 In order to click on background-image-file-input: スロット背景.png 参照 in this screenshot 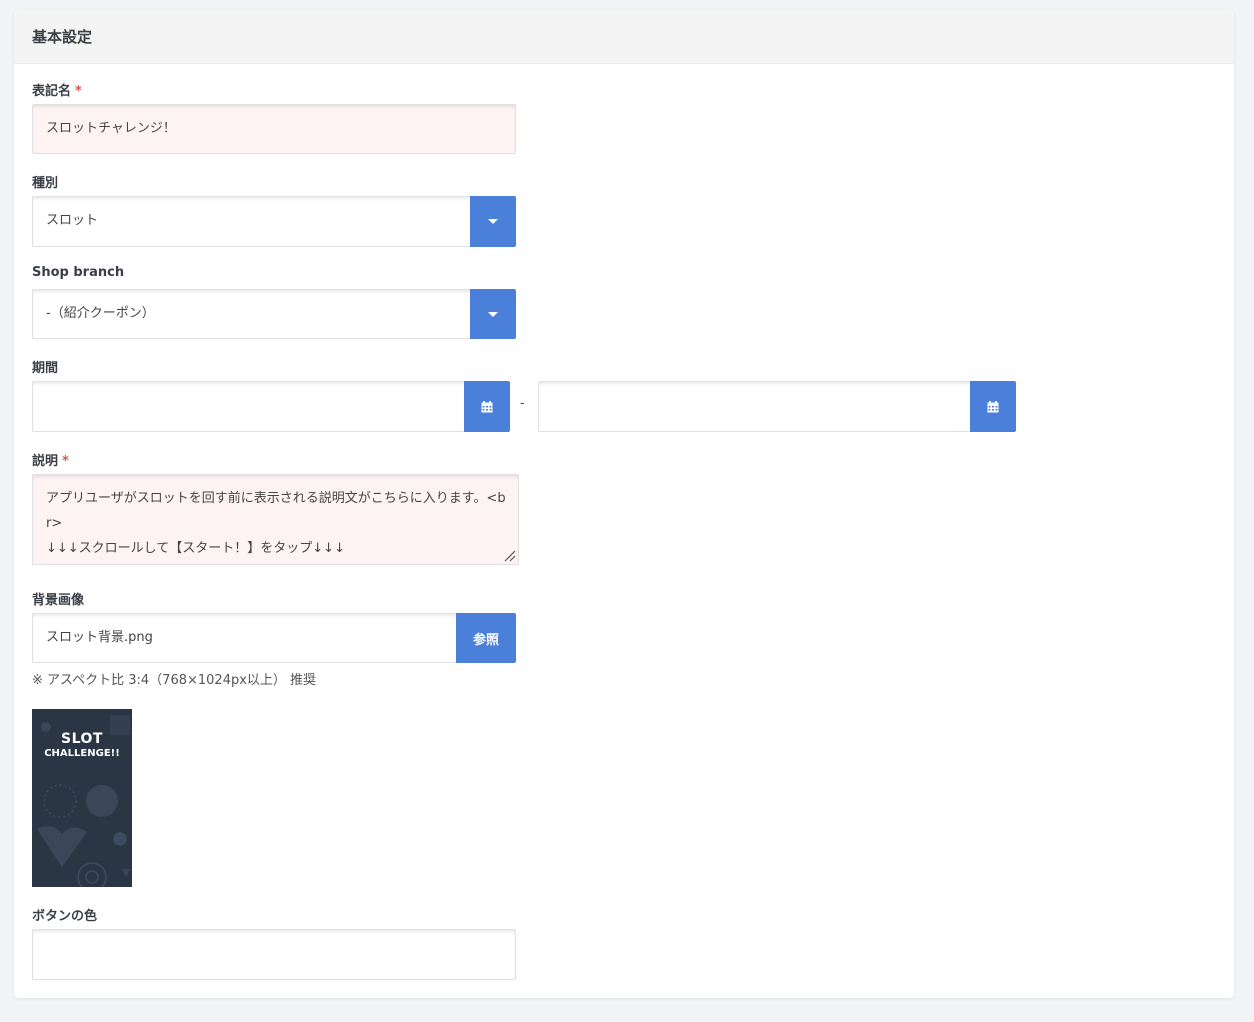, I will do `click(274, 638)`.